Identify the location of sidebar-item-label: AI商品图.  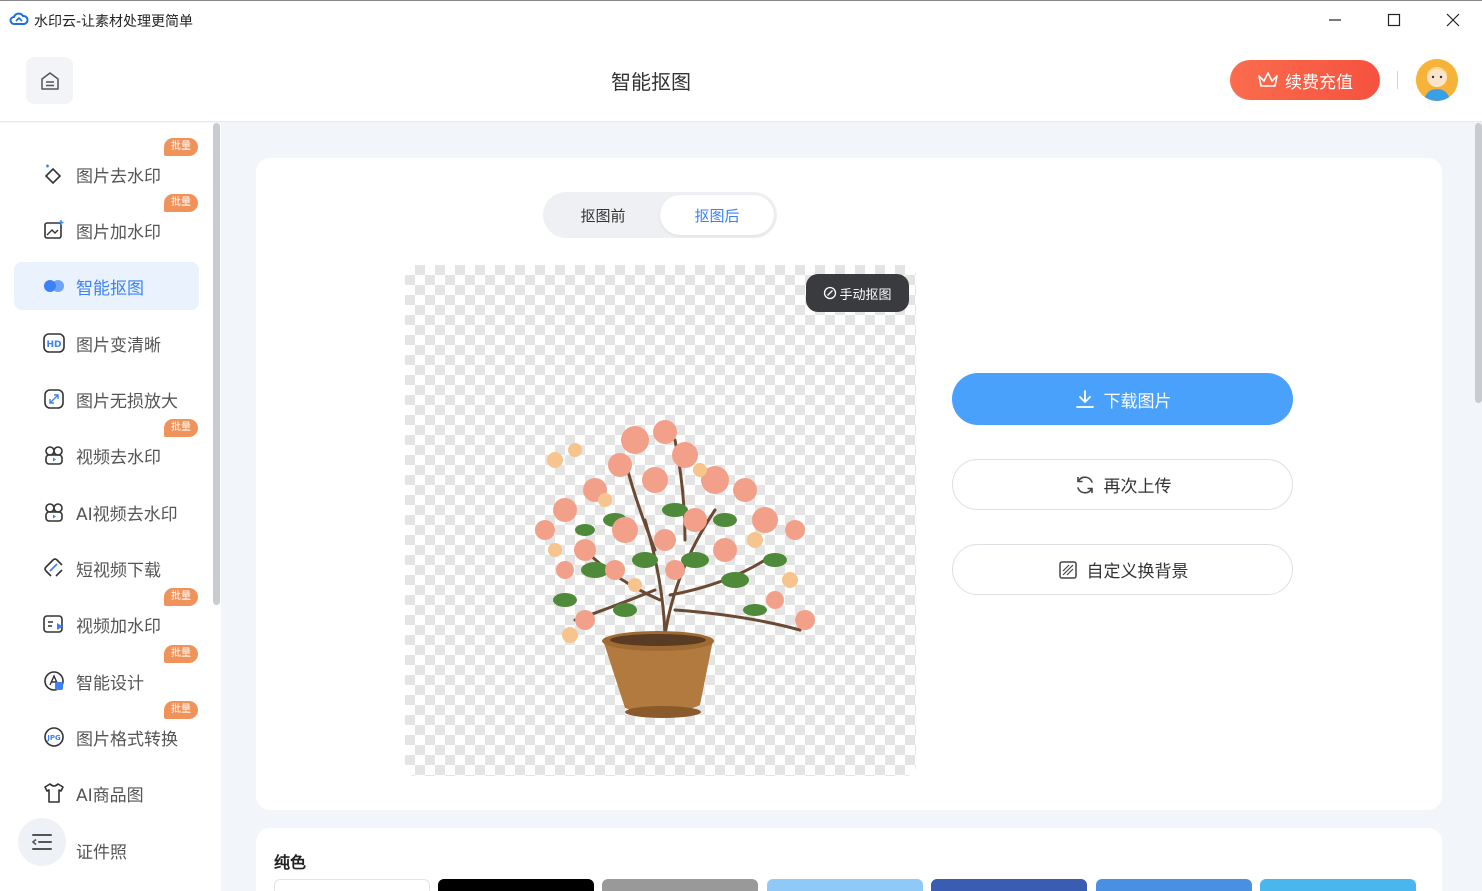
(110, 795).